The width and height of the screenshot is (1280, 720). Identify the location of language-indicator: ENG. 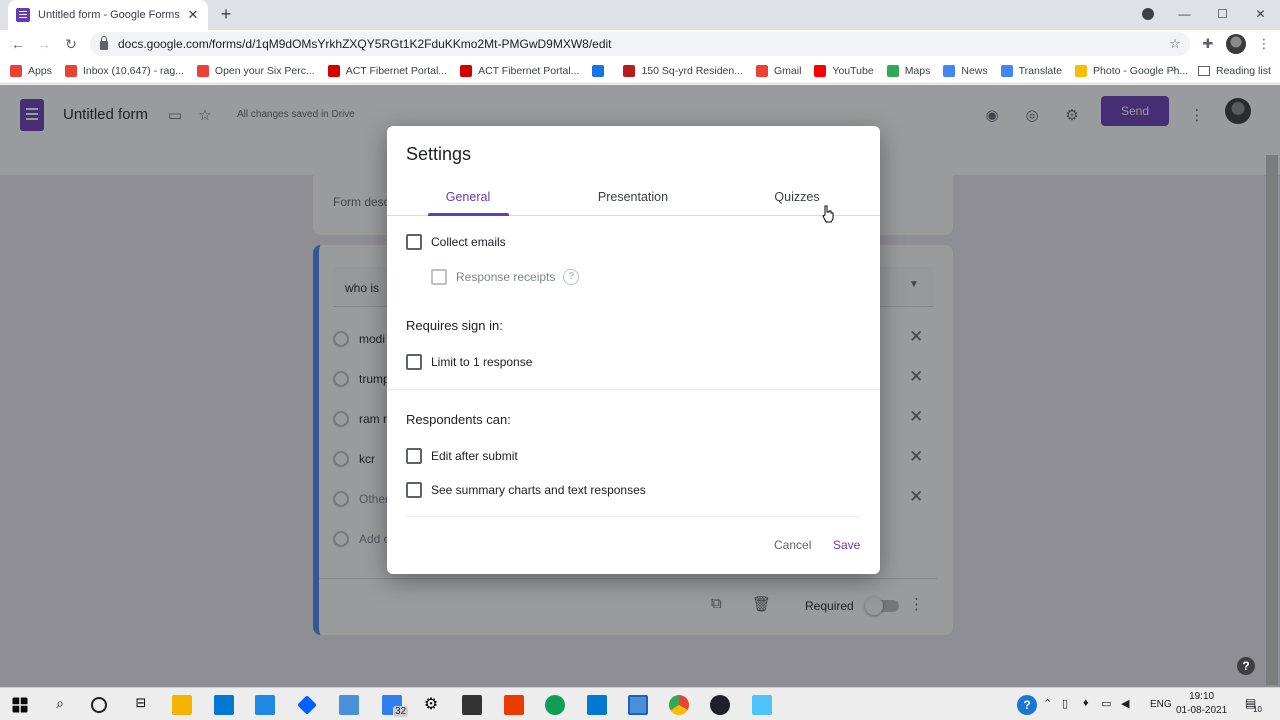
(1161, 704).